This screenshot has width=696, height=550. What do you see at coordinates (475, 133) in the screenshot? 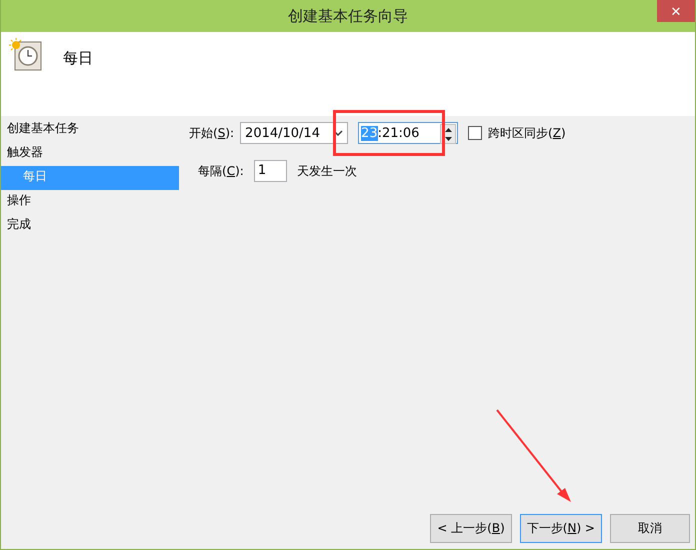
I see `checkbox` at bounding box center [475, 133].